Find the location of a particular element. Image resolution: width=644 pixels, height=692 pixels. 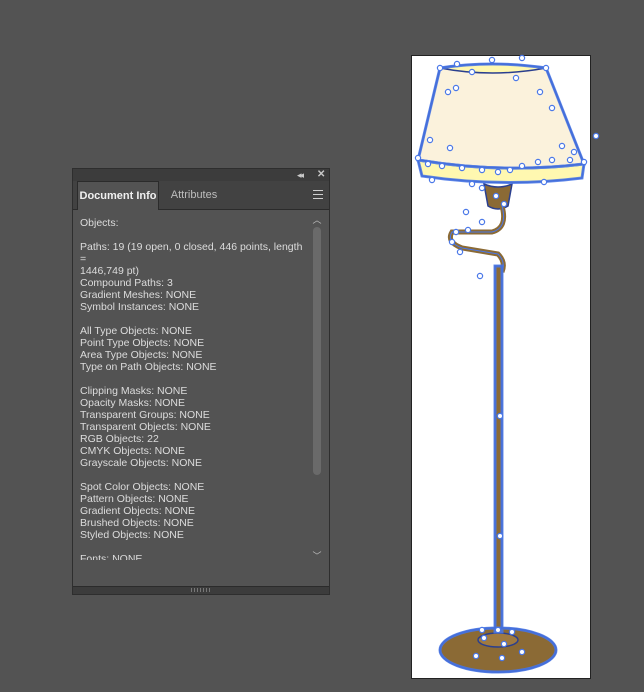

info-line: Styled Objects: NONE is located at coordinates (132, 535).